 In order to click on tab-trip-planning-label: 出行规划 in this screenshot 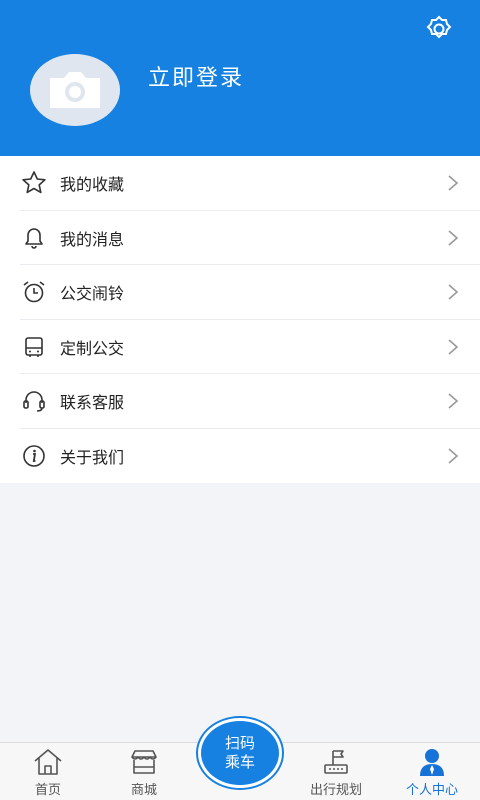, I will do `click(335, 790)`.